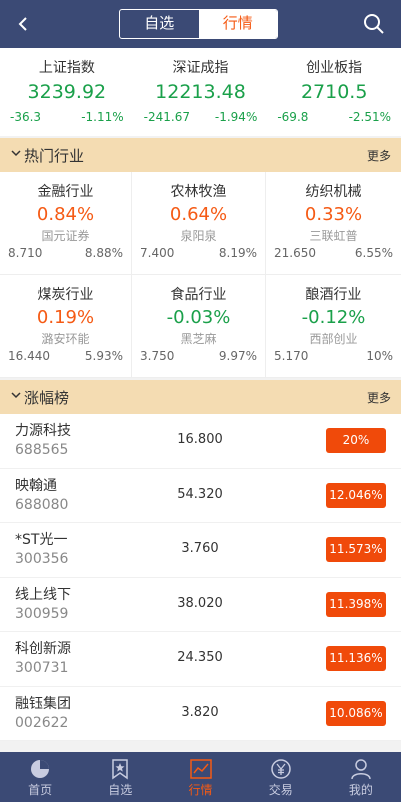 This screenshot has width=401, height=802. What do you see at coordinates (157, 253) in the screenshot?
I see `leader-price: 7.400` at bounding box center [157, 253].